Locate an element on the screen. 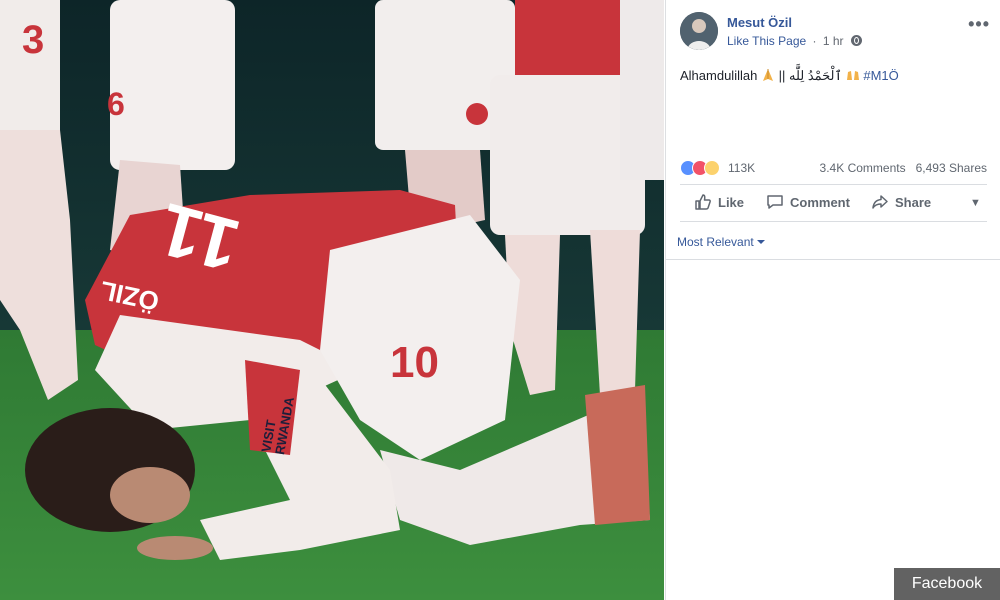 The height and width of the screenshot is (600, 1000). comment-sort-label: Most Relevant is located at coordinates (715, 242).